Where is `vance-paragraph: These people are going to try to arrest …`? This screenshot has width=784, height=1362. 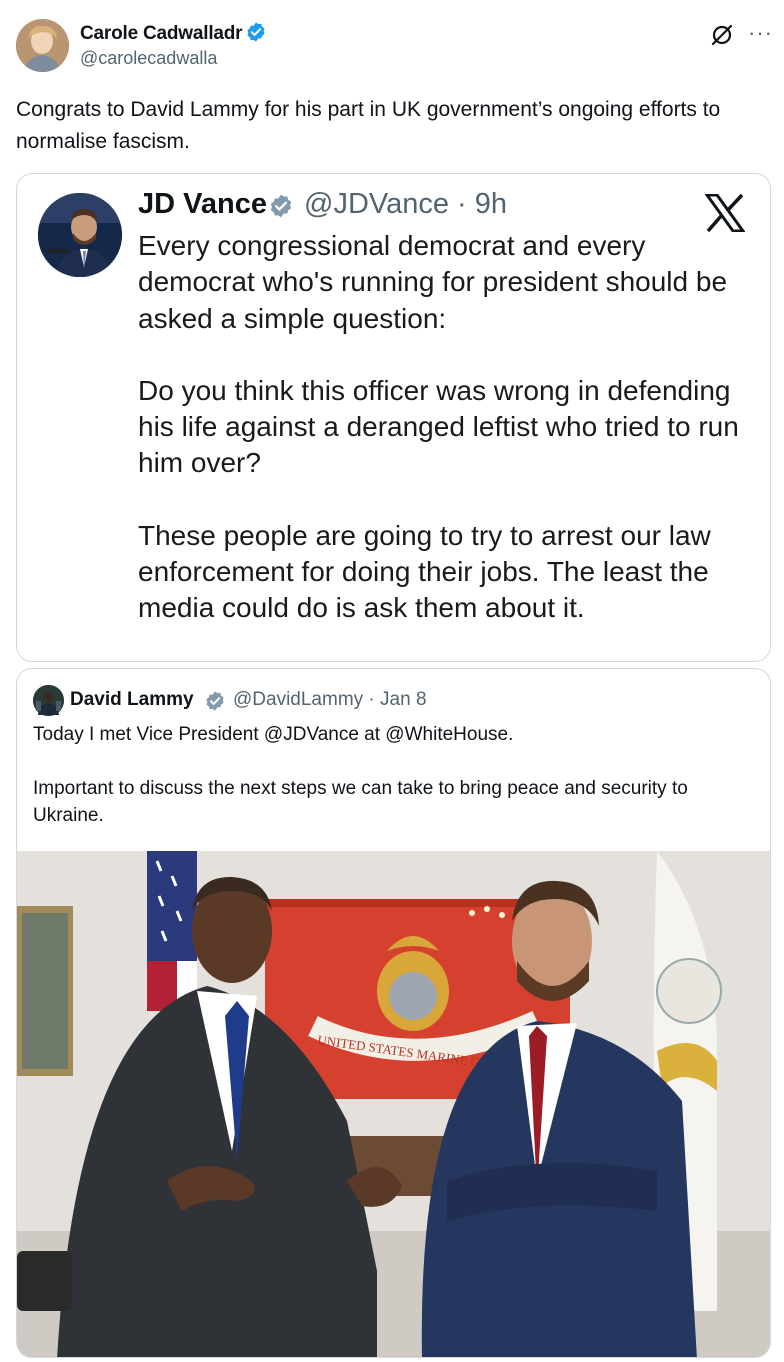 vance-paragraph: These people are going to try to arrest … is located at coordinates (424, 571).